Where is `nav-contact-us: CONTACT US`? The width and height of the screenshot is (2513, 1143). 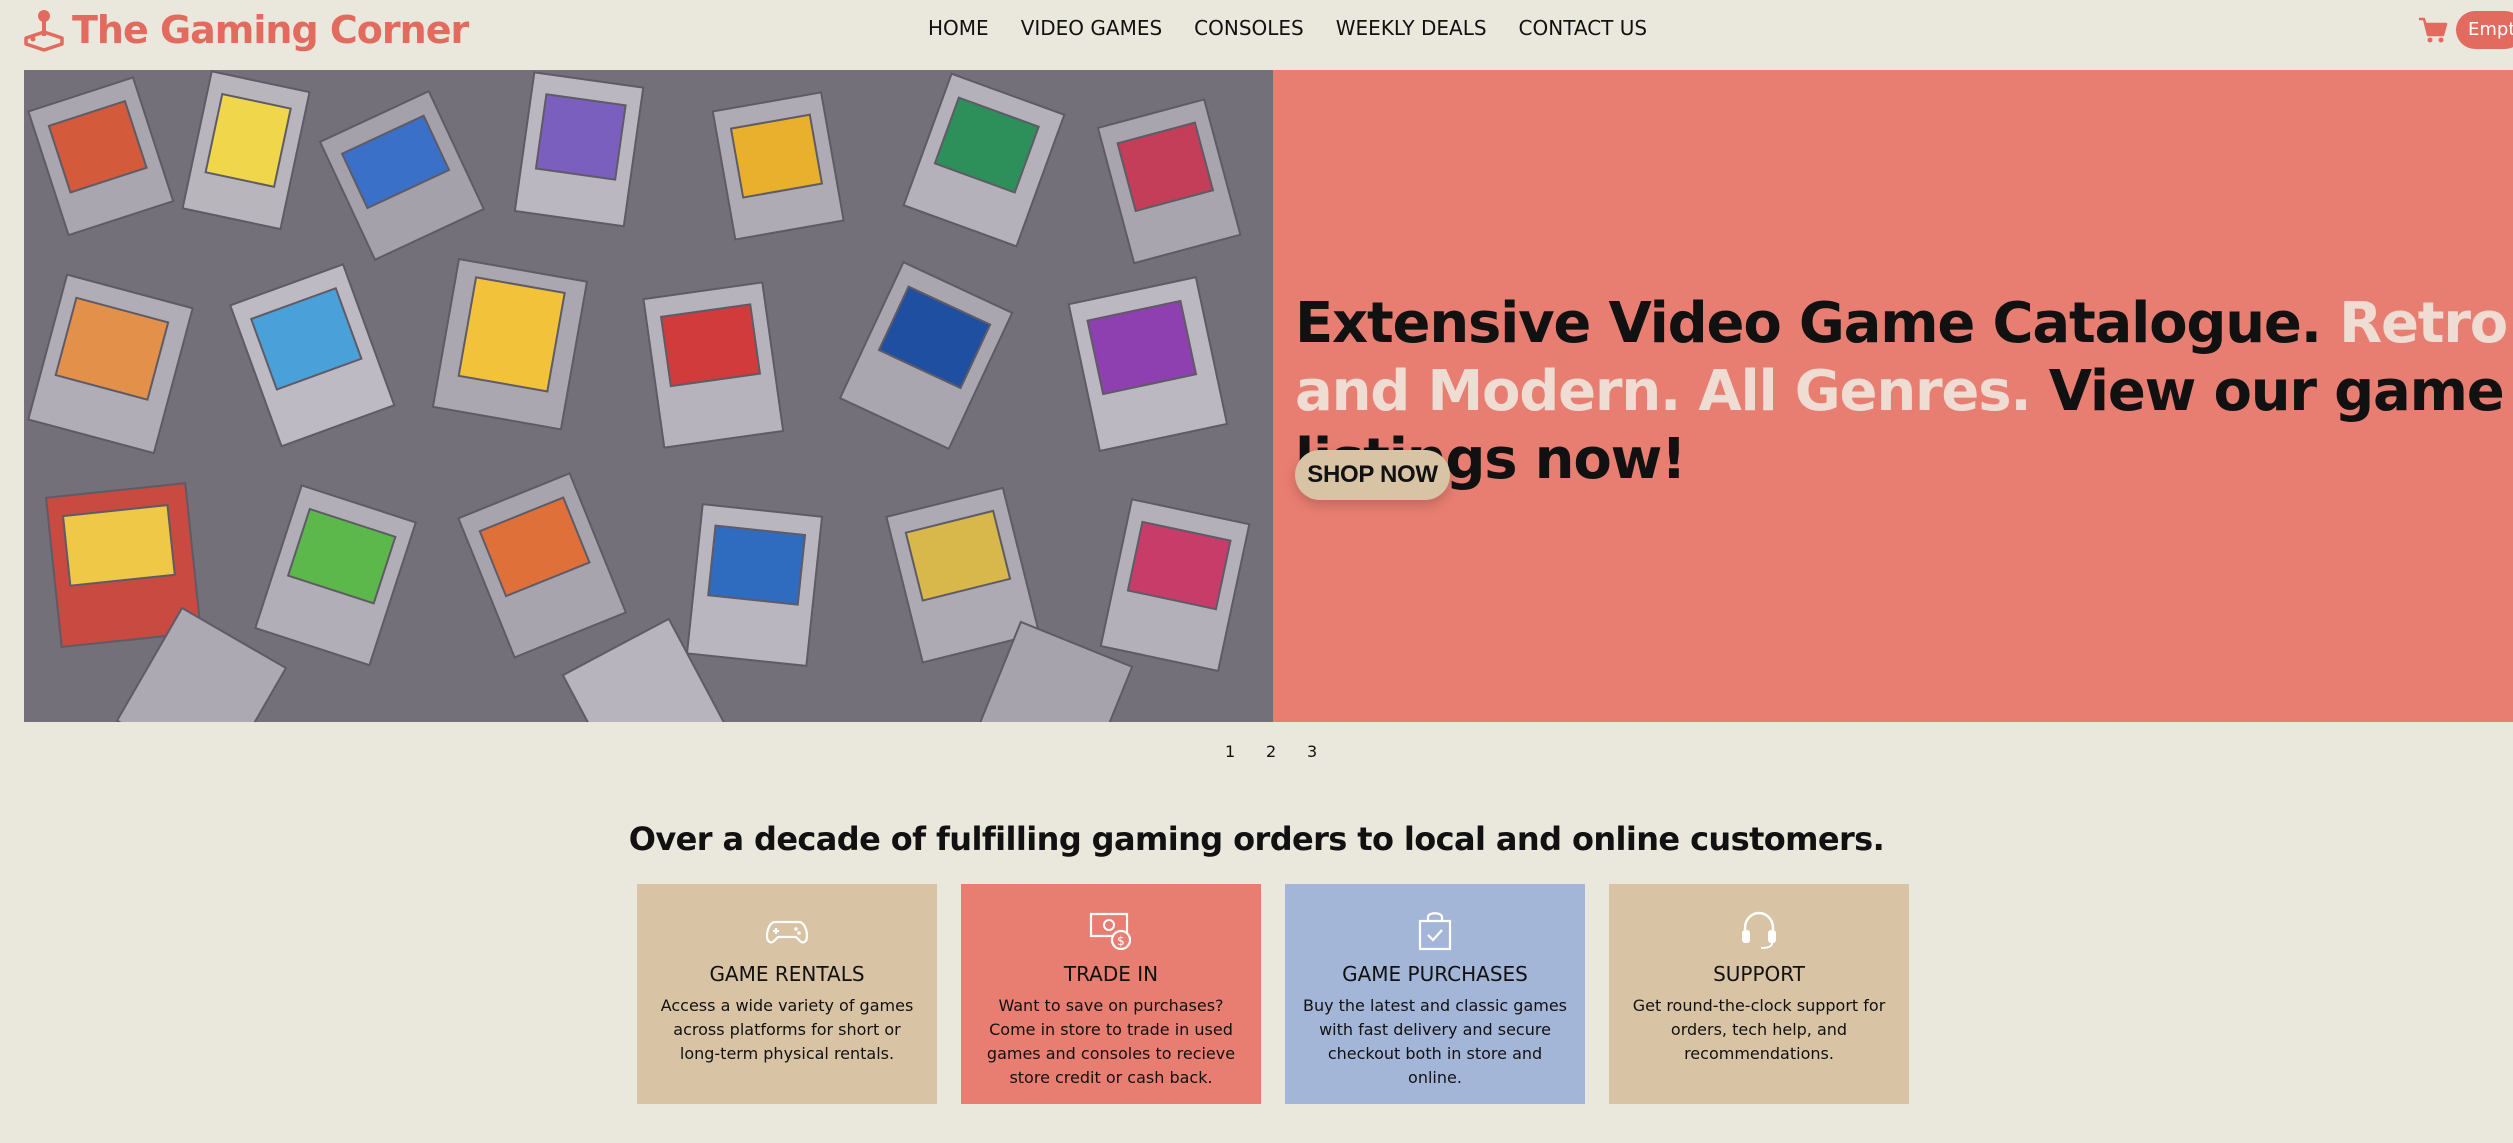
nav-contact-us: CONTACT US is located at coordinates (1583, 28).